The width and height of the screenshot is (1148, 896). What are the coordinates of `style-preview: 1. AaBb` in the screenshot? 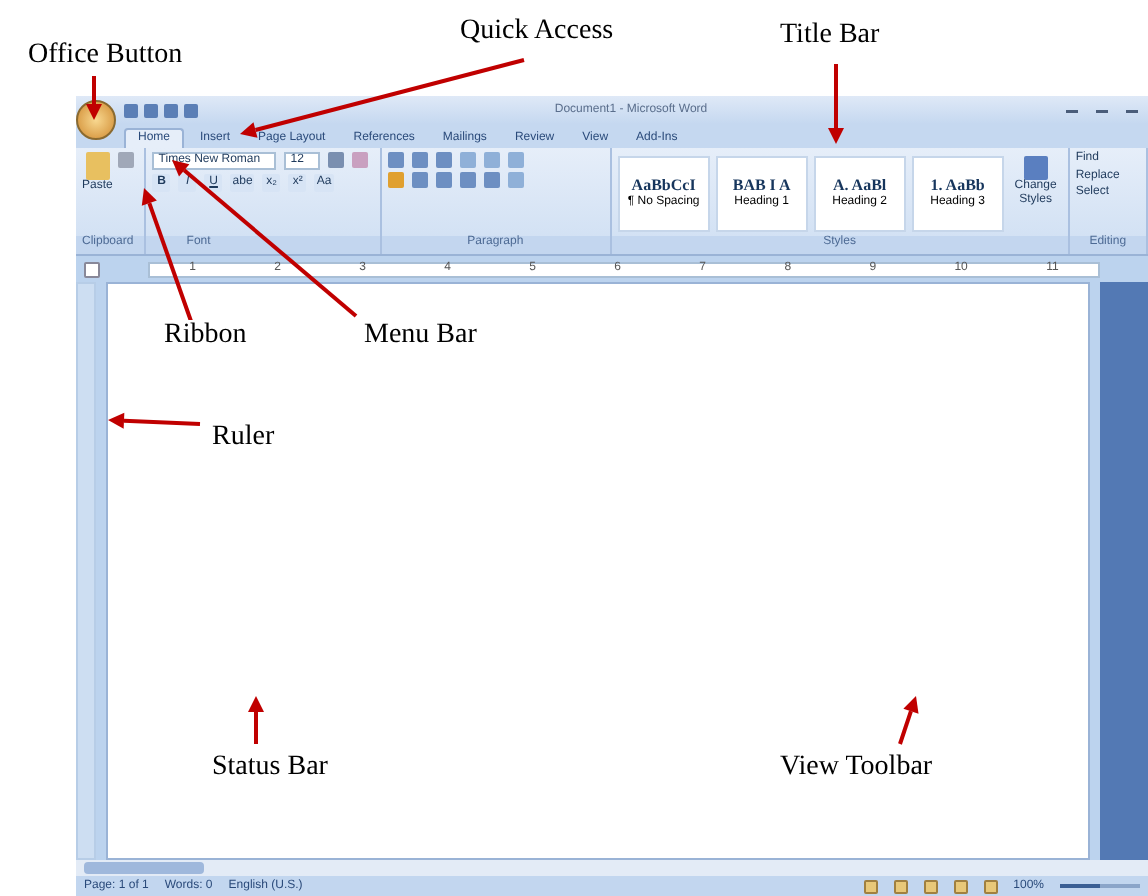 It's located at (957, 186).